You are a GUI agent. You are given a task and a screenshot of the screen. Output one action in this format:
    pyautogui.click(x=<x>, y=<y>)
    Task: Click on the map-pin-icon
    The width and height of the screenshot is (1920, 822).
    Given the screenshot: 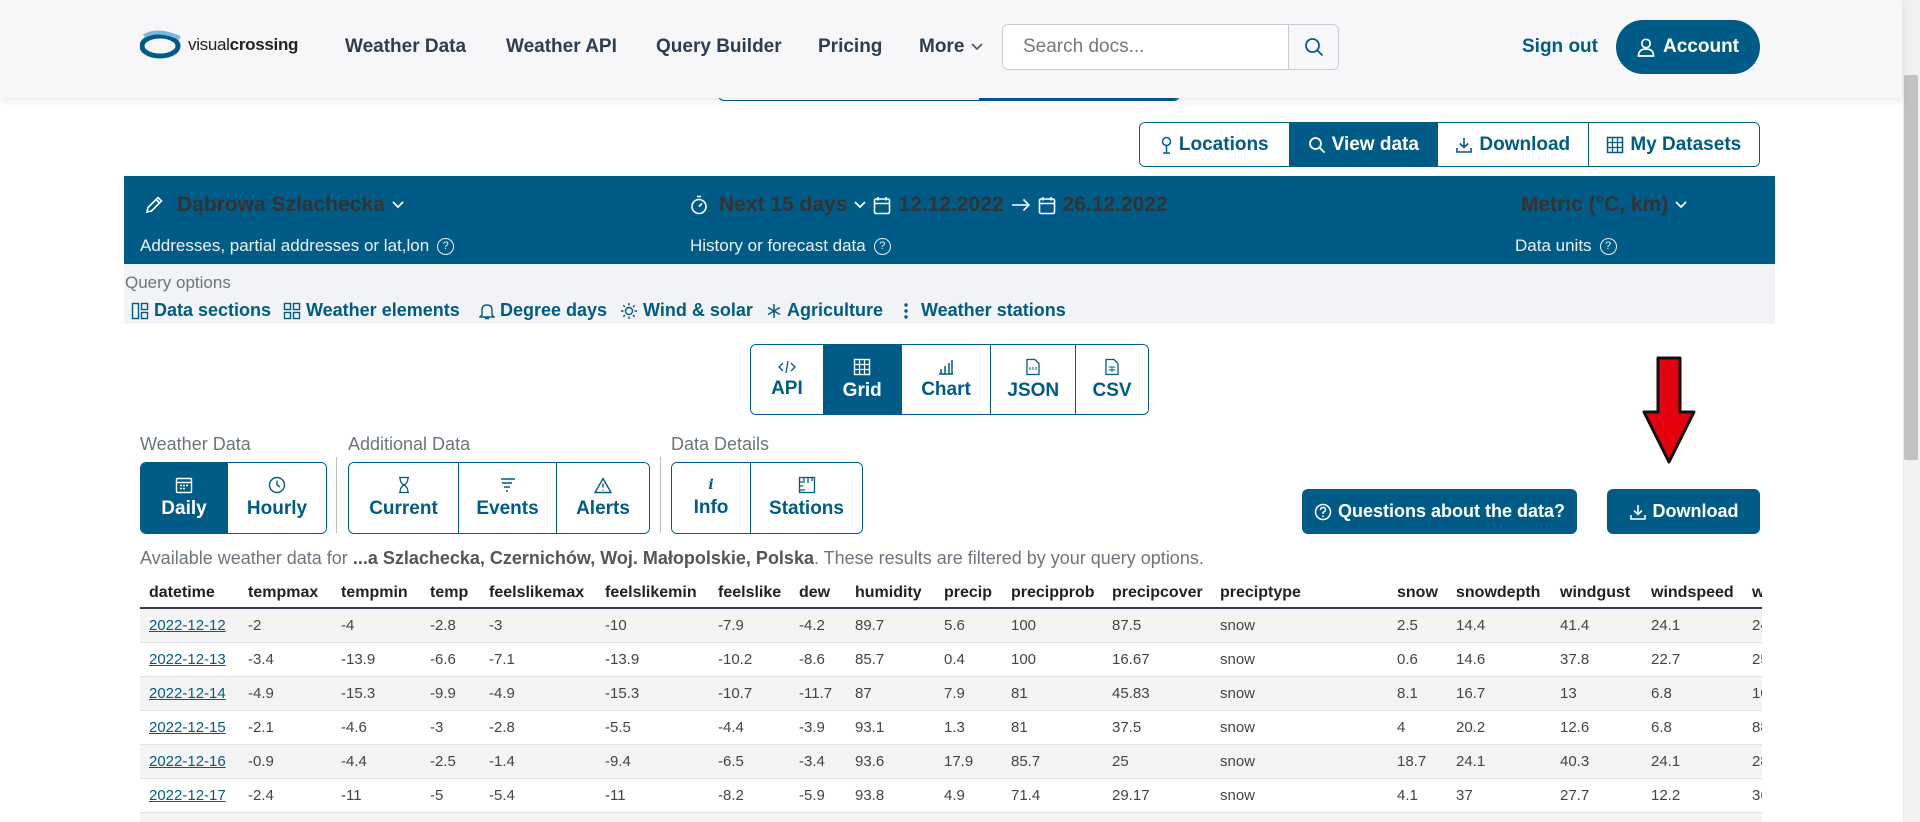 What is the action you would take?
    pyautogui.click(x=1166, y=145)
    